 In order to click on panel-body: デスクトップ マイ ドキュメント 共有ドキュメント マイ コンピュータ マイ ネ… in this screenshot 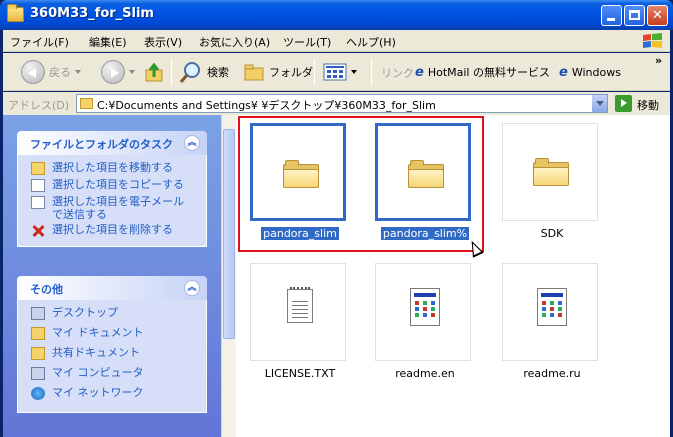, I will do `click(112, 356)`.